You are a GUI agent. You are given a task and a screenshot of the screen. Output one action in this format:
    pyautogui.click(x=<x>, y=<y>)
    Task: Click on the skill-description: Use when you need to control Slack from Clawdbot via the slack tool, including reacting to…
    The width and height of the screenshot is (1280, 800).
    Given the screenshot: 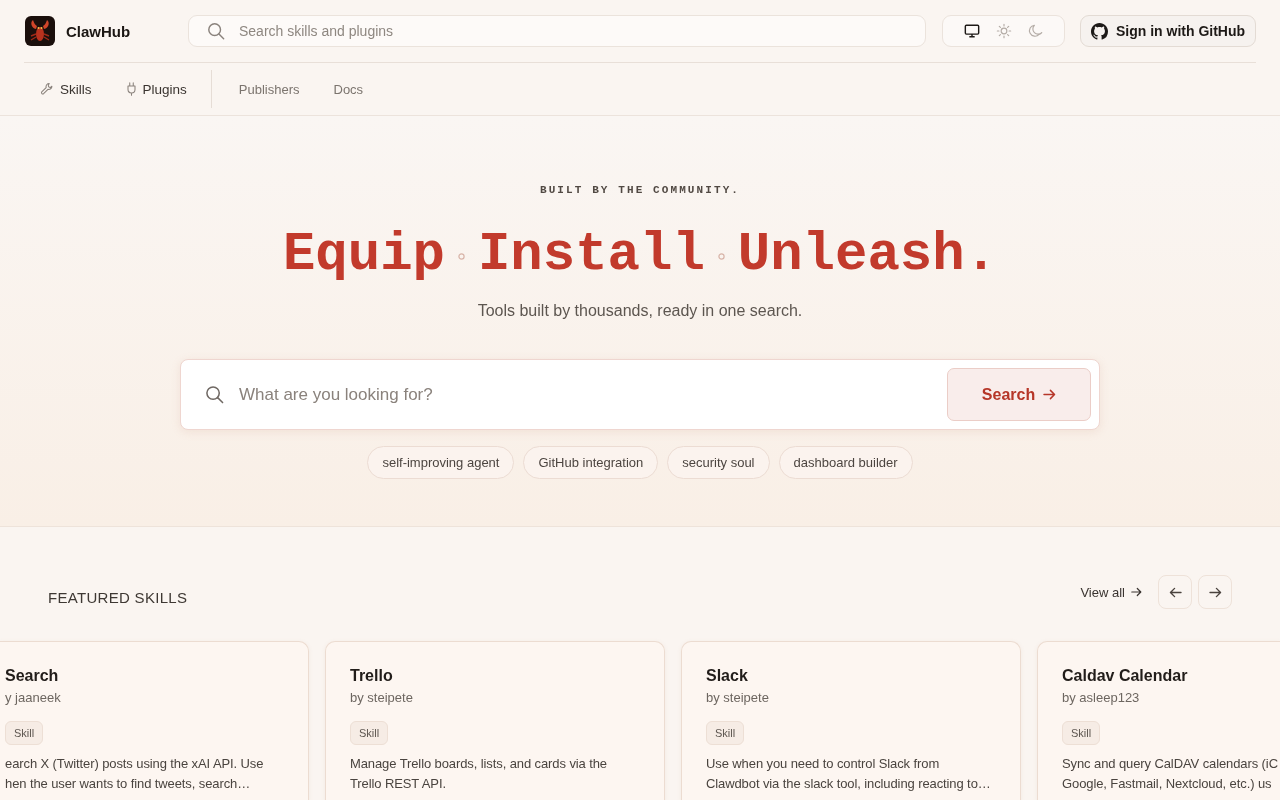 What is the action you would take?
    pyautogui.click(x=849, y=774)
    